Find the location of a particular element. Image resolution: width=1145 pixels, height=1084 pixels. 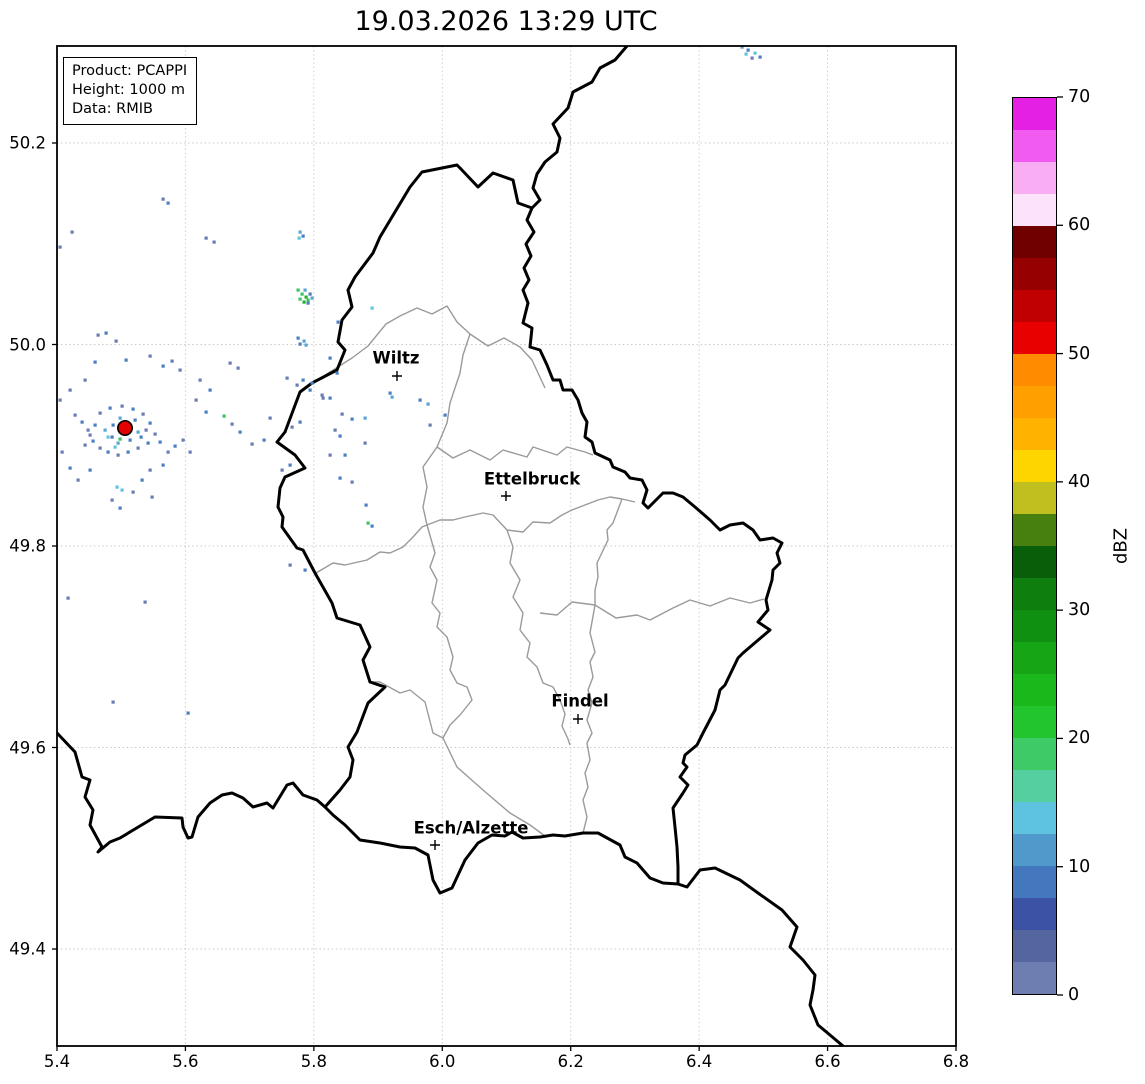

colorbar-tick-label: 40 is located at coordinates (1079, 481).